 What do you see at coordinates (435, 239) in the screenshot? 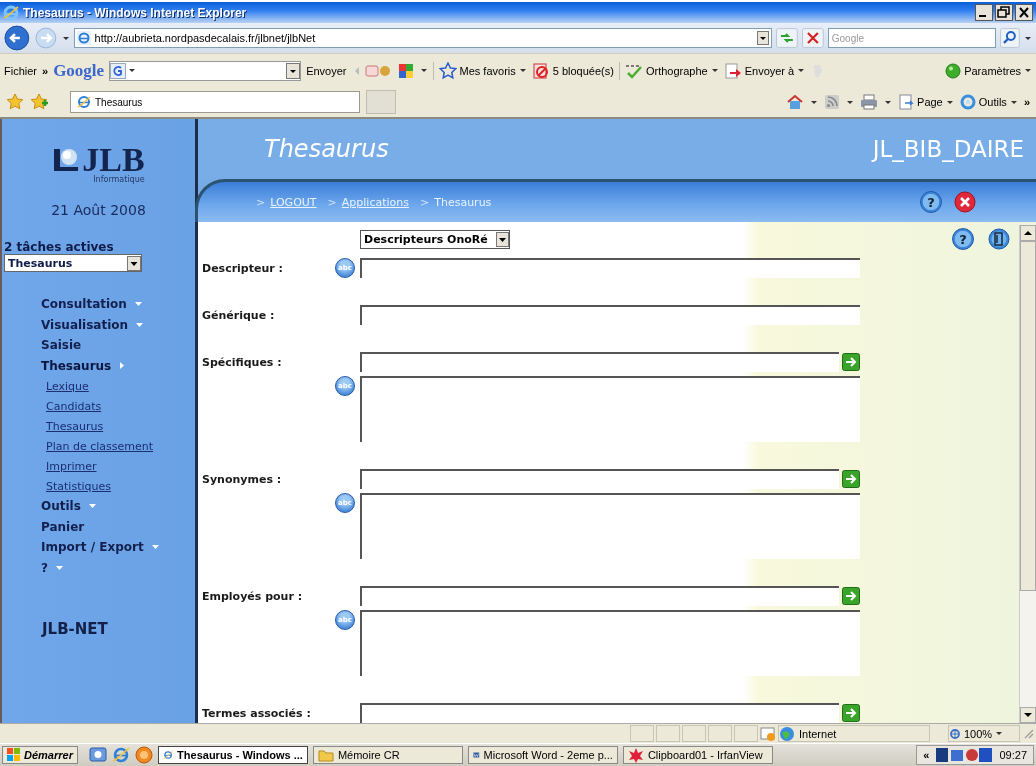
I see `descriptor-type-select: Descripteurs OnoRé` at bounding box center [435, 239].